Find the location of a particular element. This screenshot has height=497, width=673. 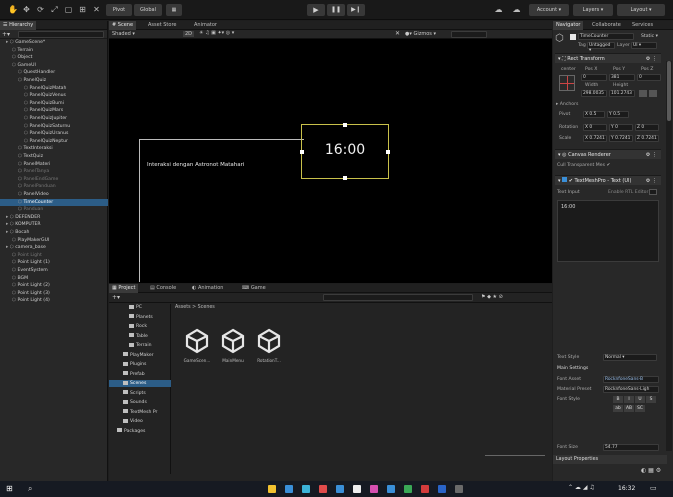

resize-handle-right is located at coordinates (388, 152).